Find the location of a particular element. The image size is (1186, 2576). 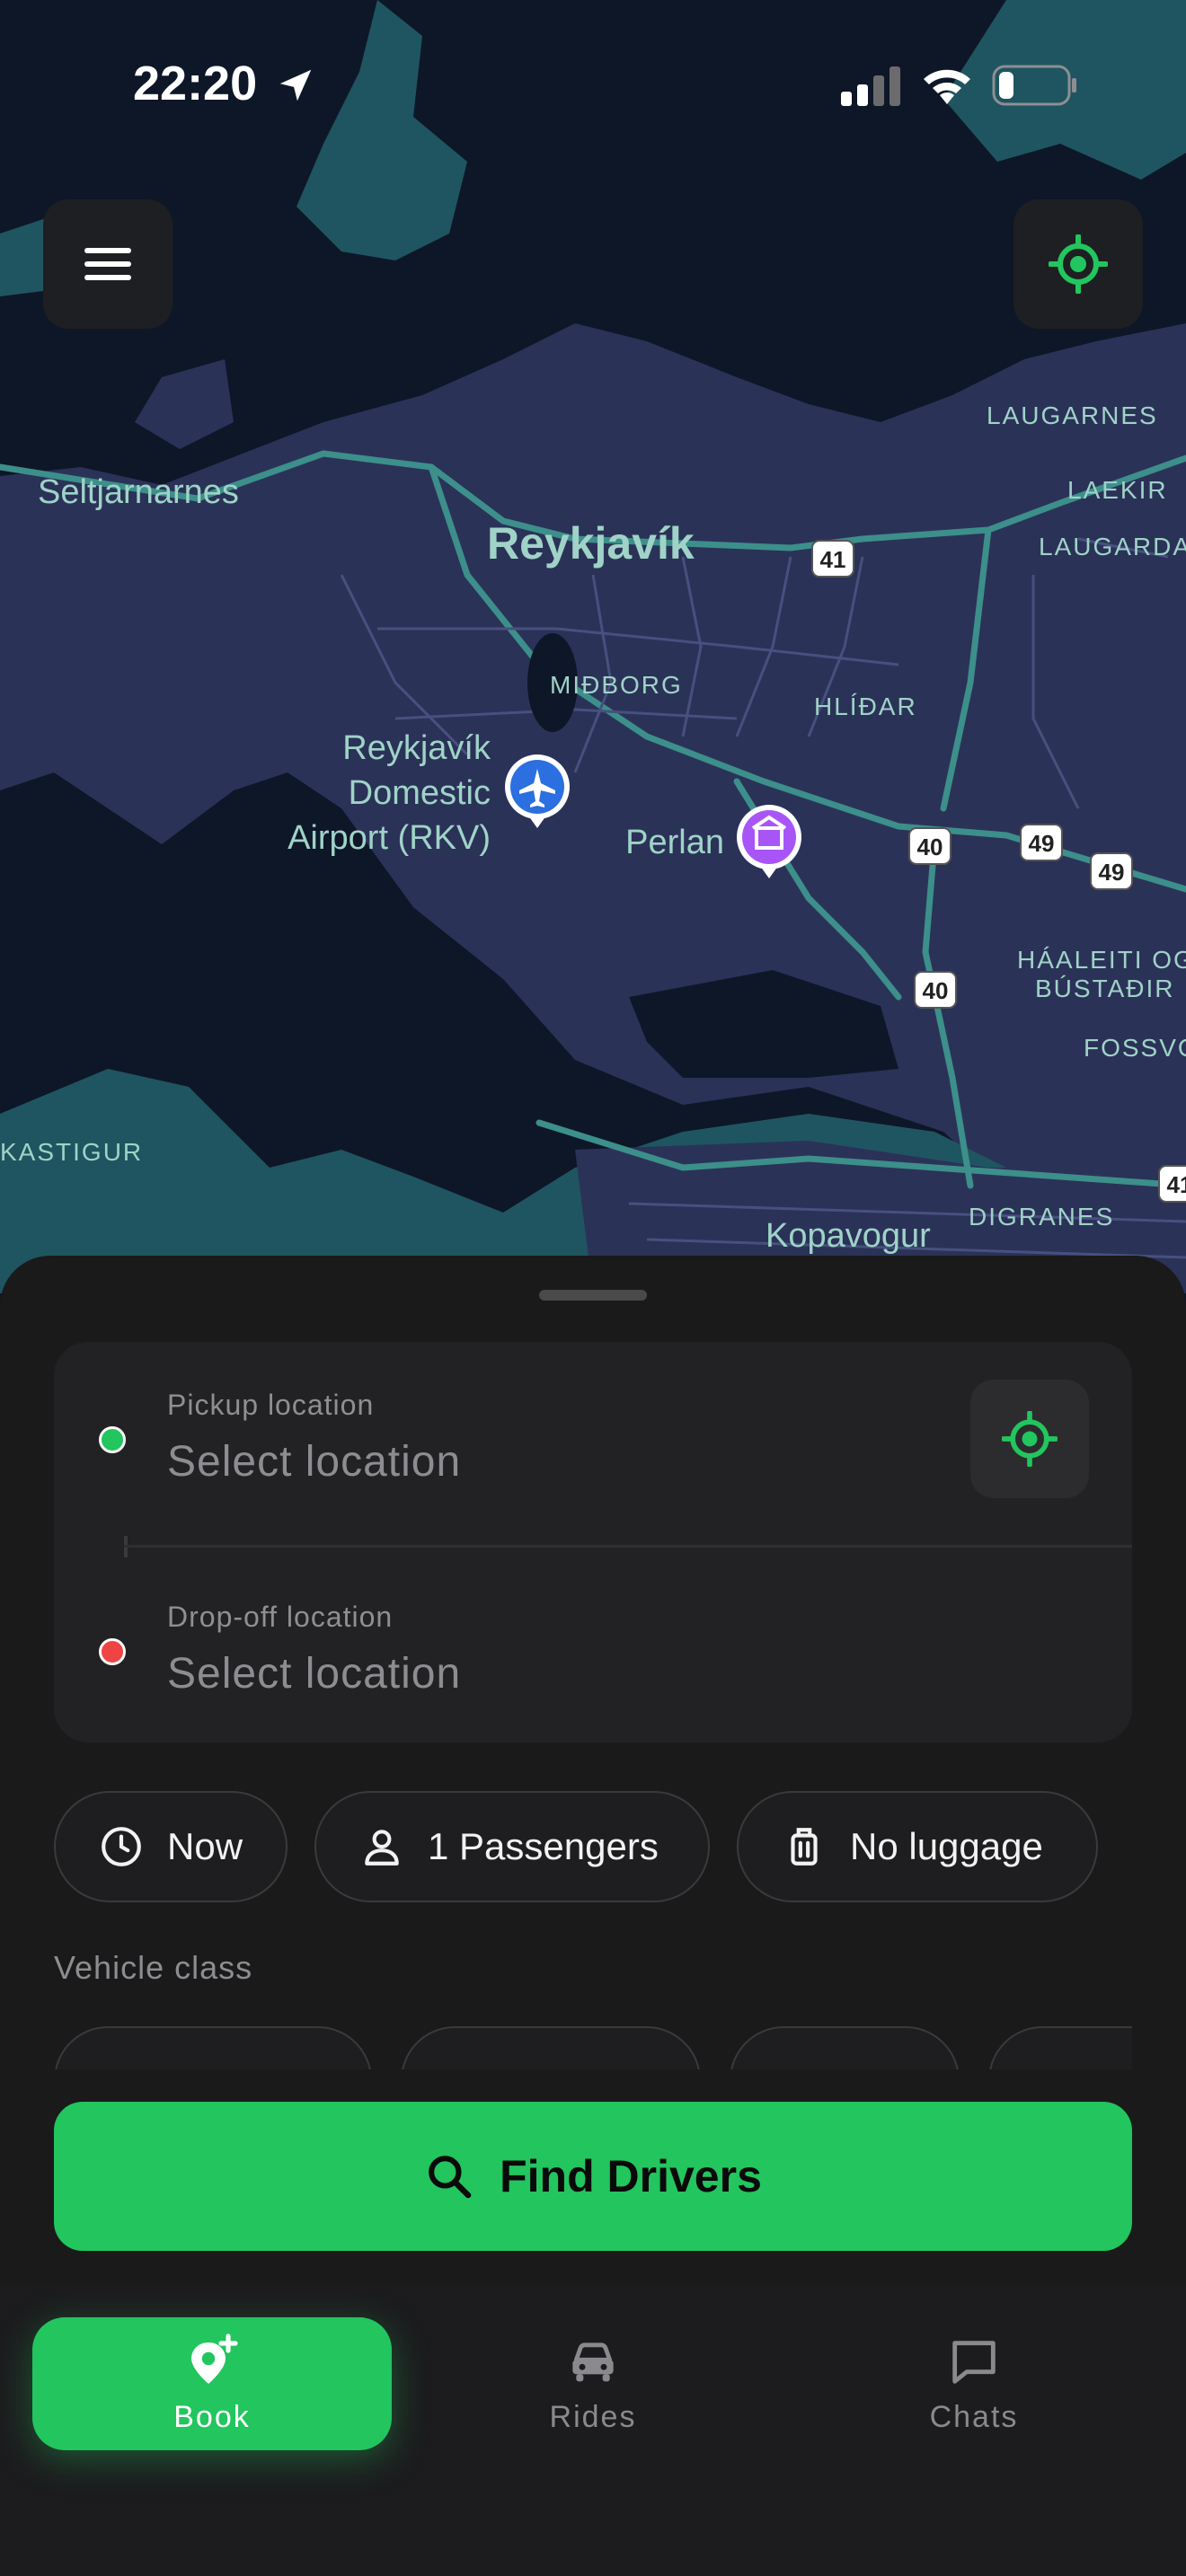

map-label-haaleiti-2: BÚSTAÐIR is located at coordinates (1105, 988).